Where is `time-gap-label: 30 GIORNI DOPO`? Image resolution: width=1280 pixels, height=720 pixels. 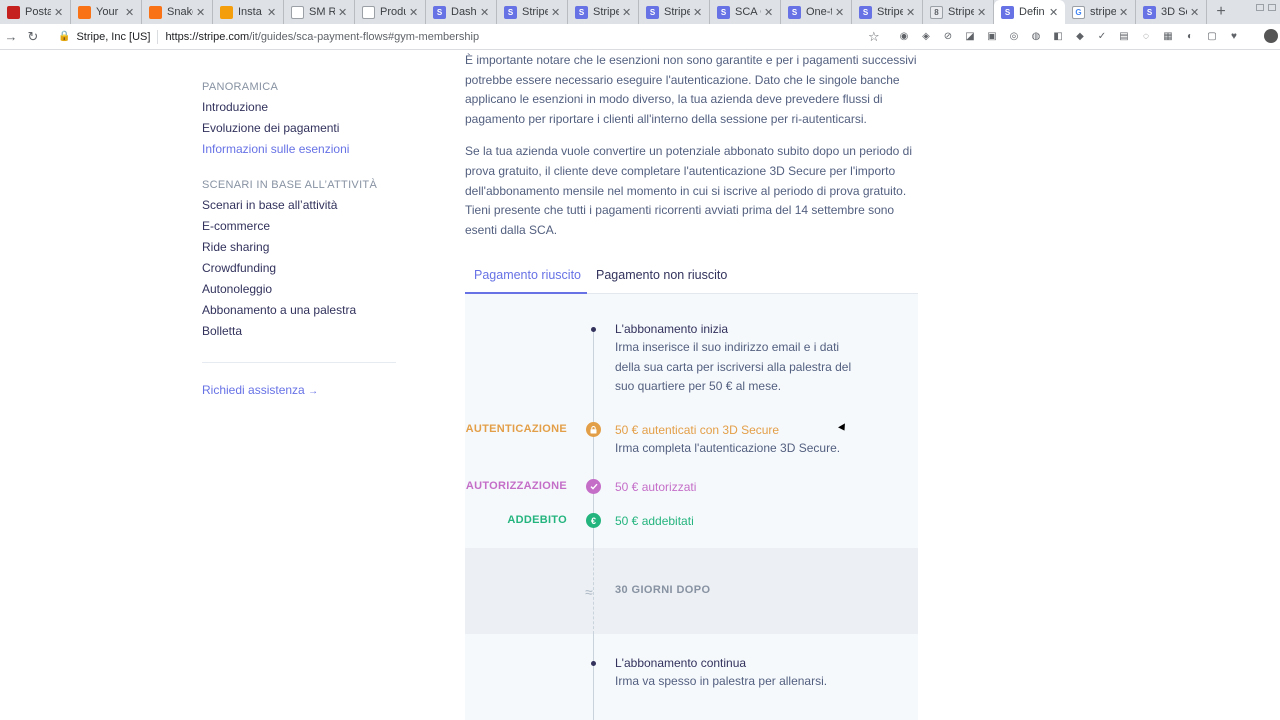 time-gap-label: 30 GIORNI DOPO is located at coordinates (663, 590).